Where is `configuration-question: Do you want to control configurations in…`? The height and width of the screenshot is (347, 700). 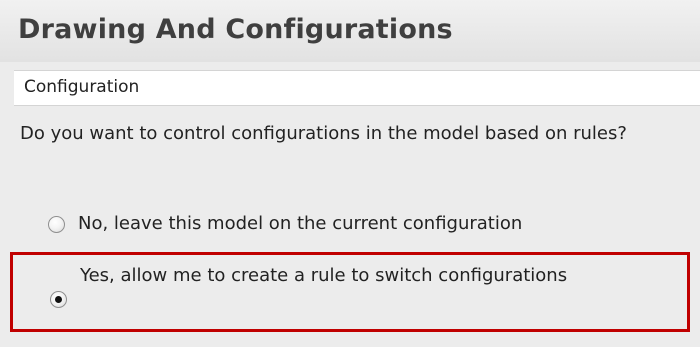 configuration-question: Do you want to control configurations in… is located at coordinates (323, 133).